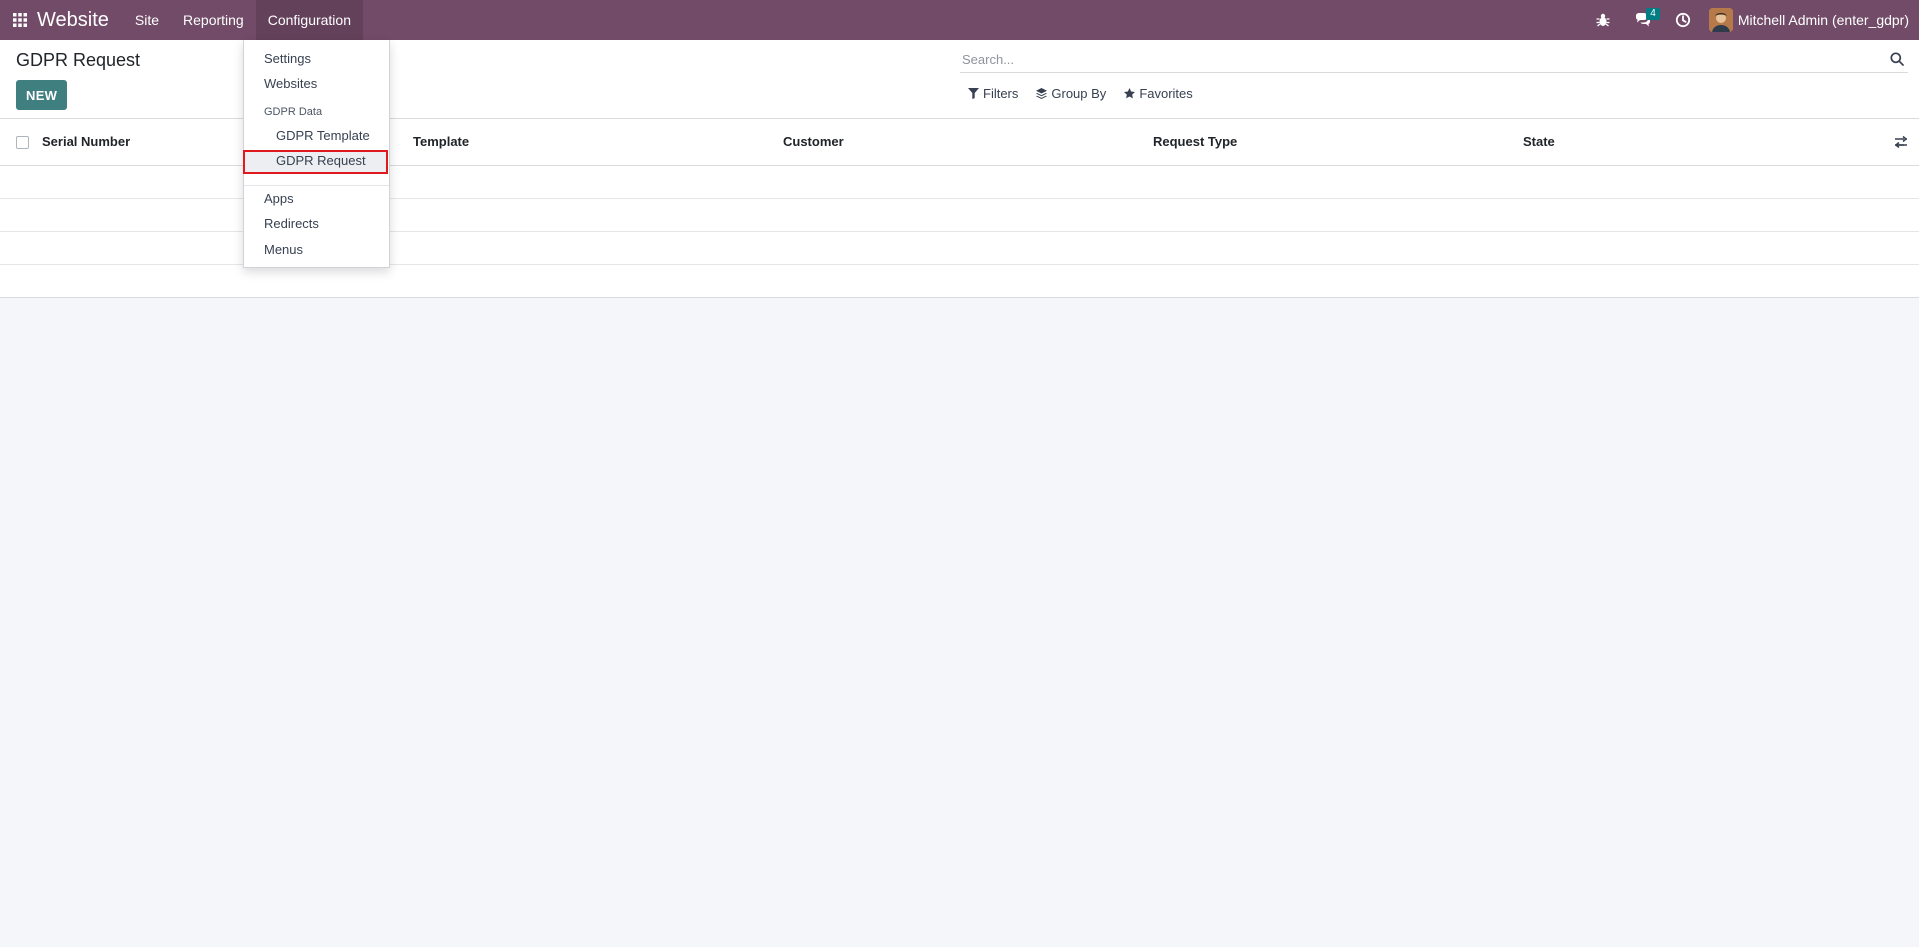 This screenshot has width=1919, height=947. I want to click on menu-item-apps: Apps, so click(279, 198).